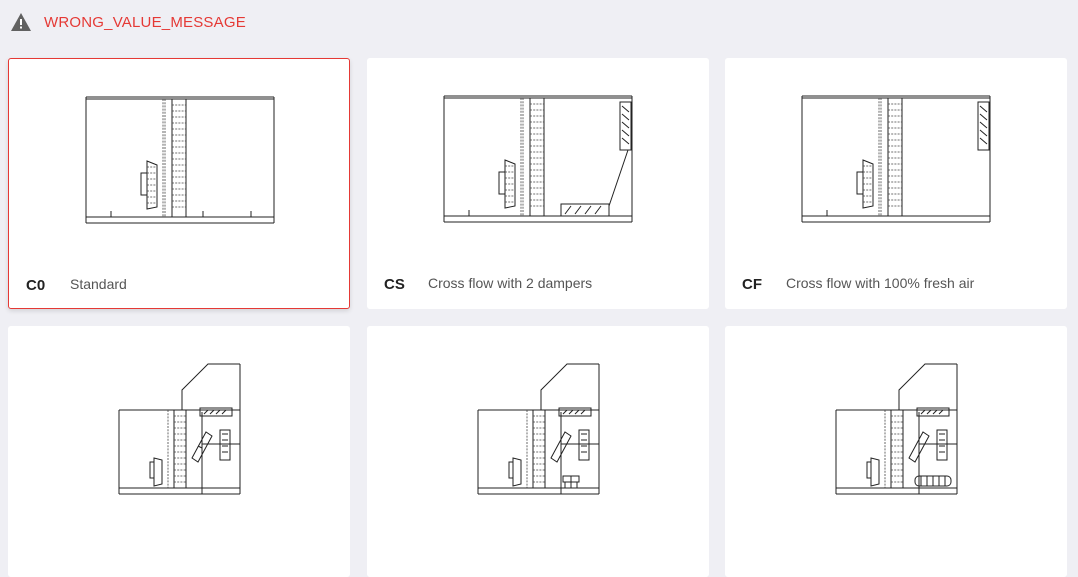 The image size is (1078, 577). What do you see at coordinates (98, 284) in the screenshot?
I see `option-name: Standard` at bounding box center [98, 284].